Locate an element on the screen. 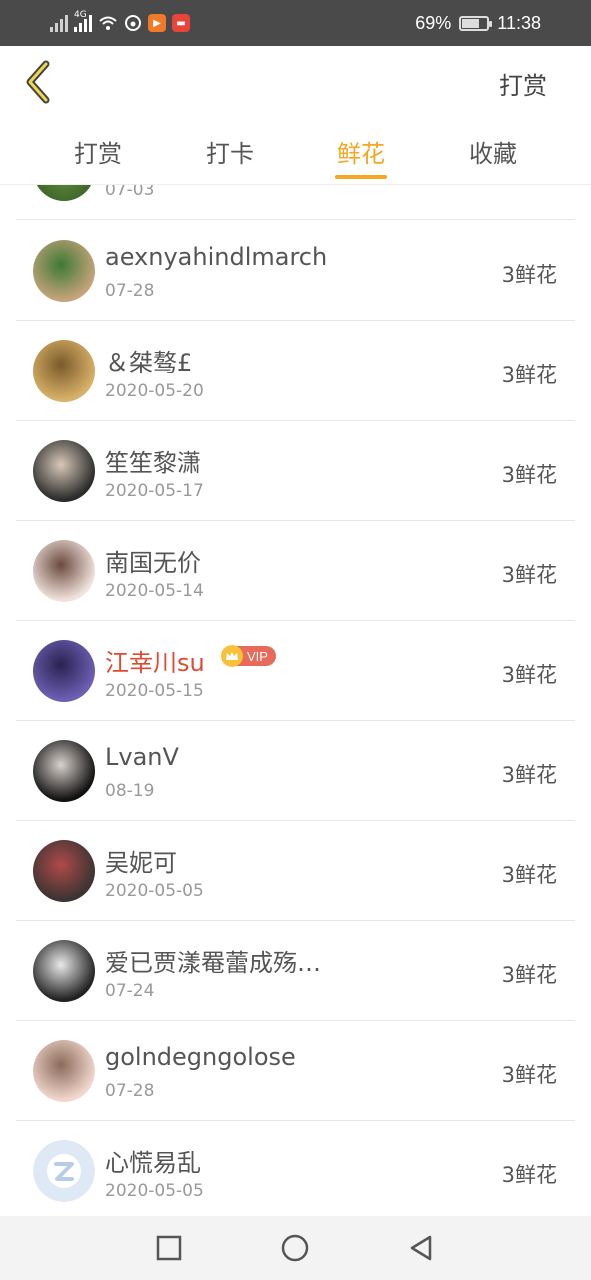  battery-percent: 69% is located at coordinates (433, 22).